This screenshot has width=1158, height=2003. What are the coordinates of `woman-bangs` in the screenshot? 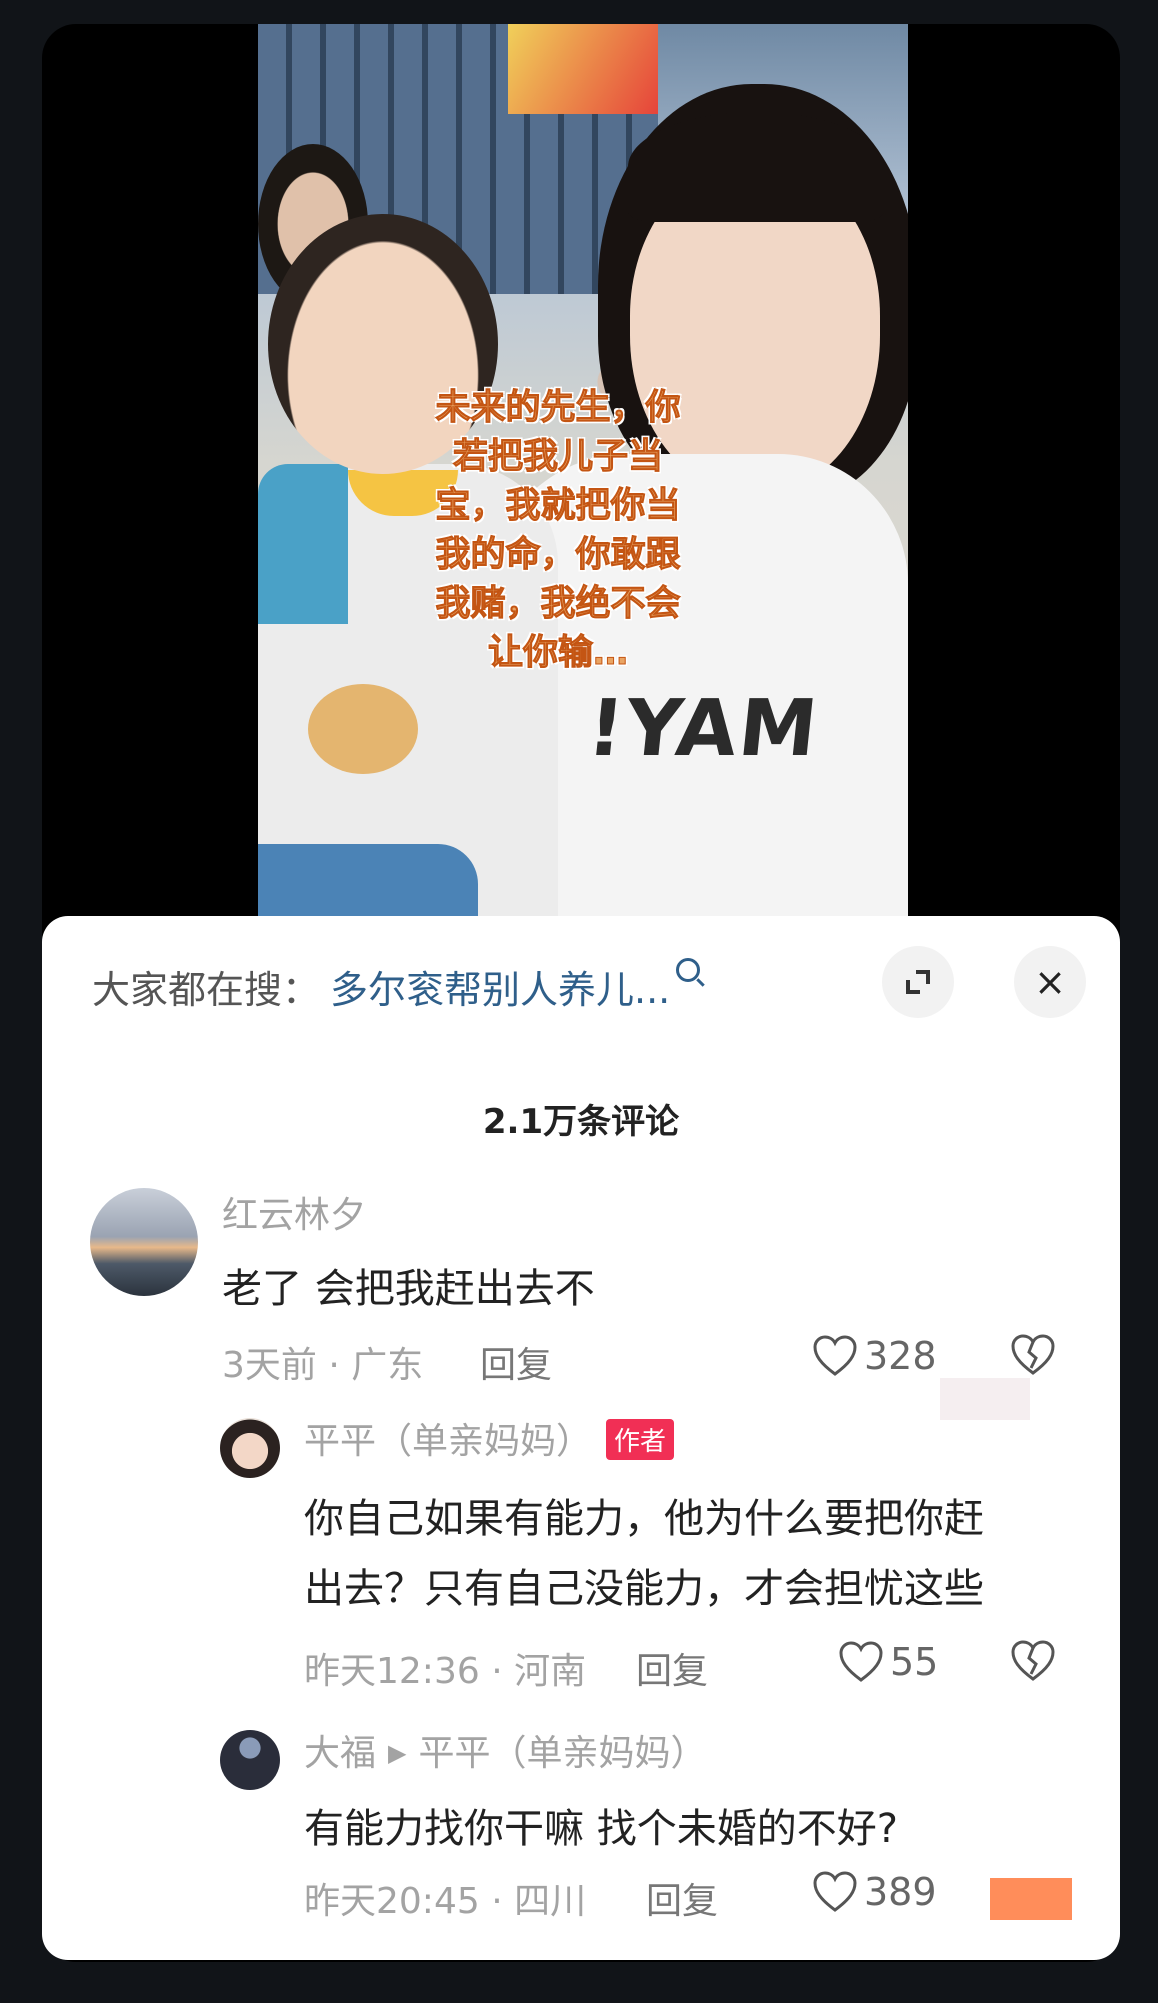 It's located at (756, 167).